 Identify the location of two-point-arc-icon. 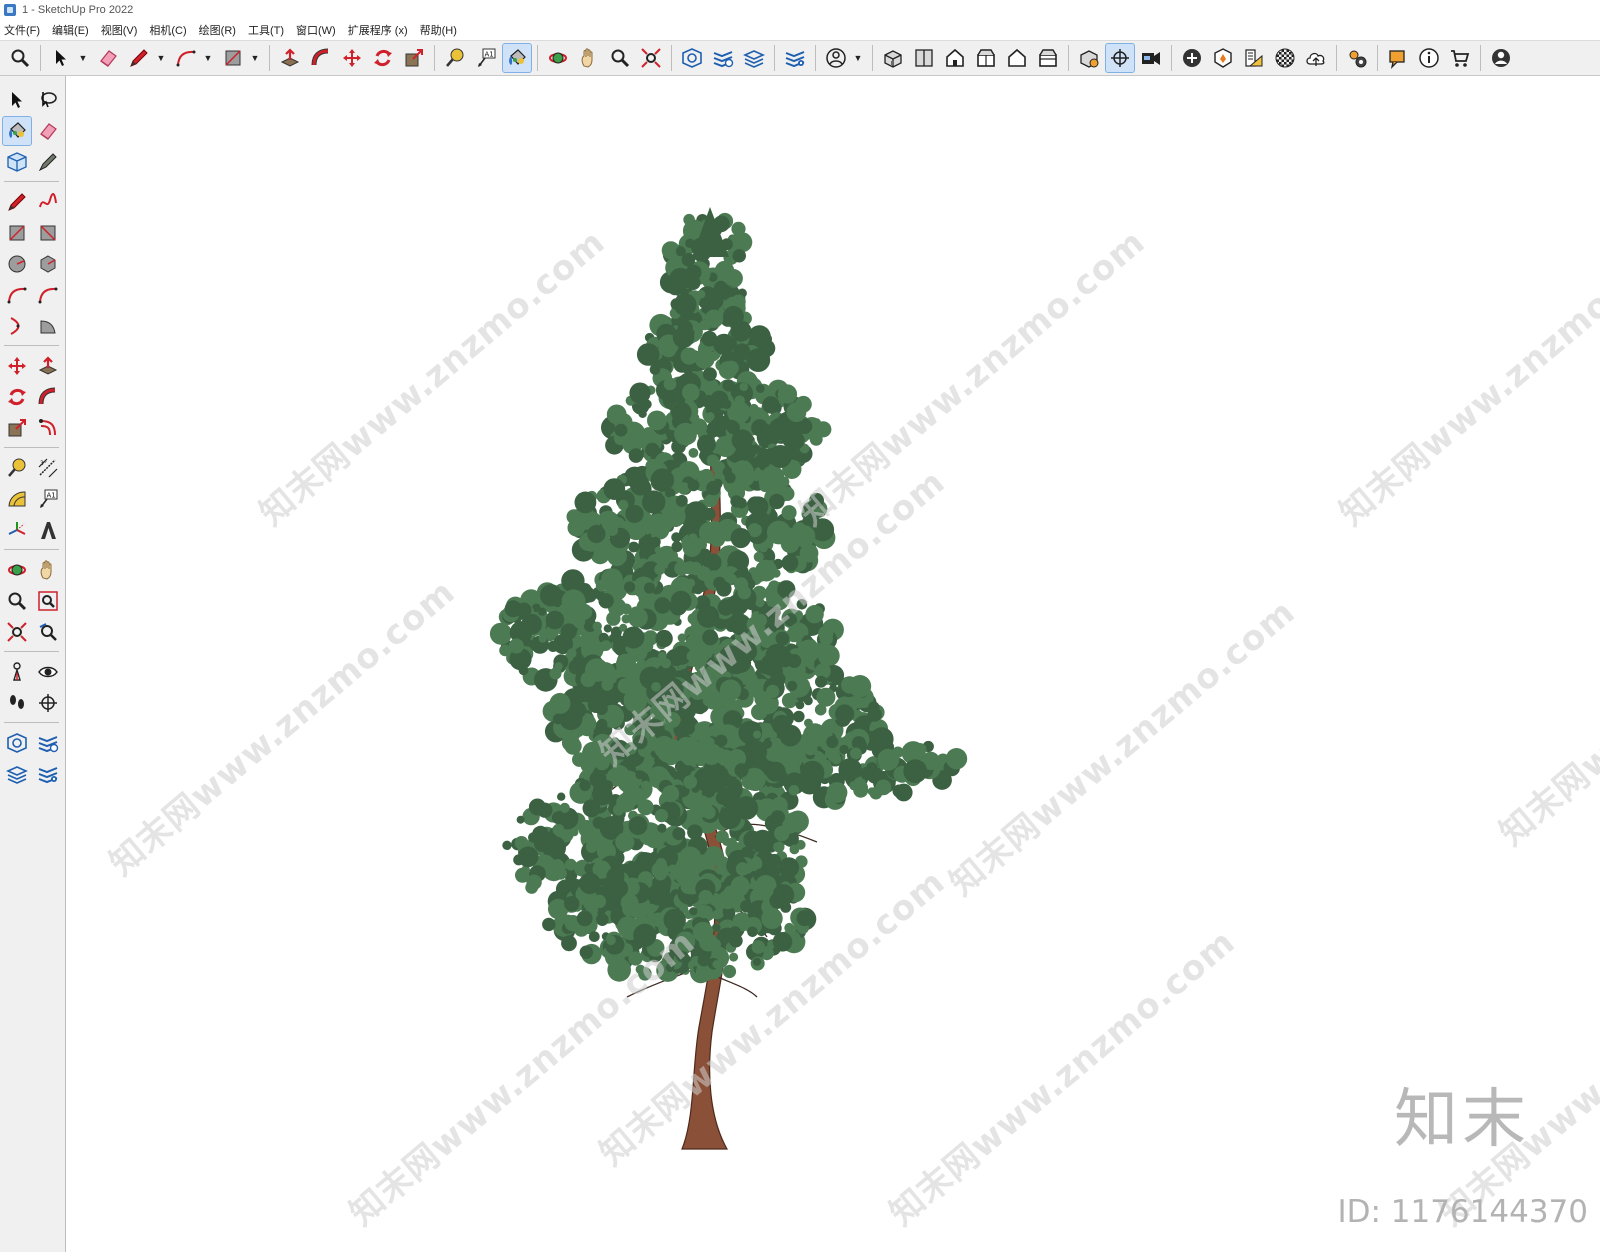
(48, 295).